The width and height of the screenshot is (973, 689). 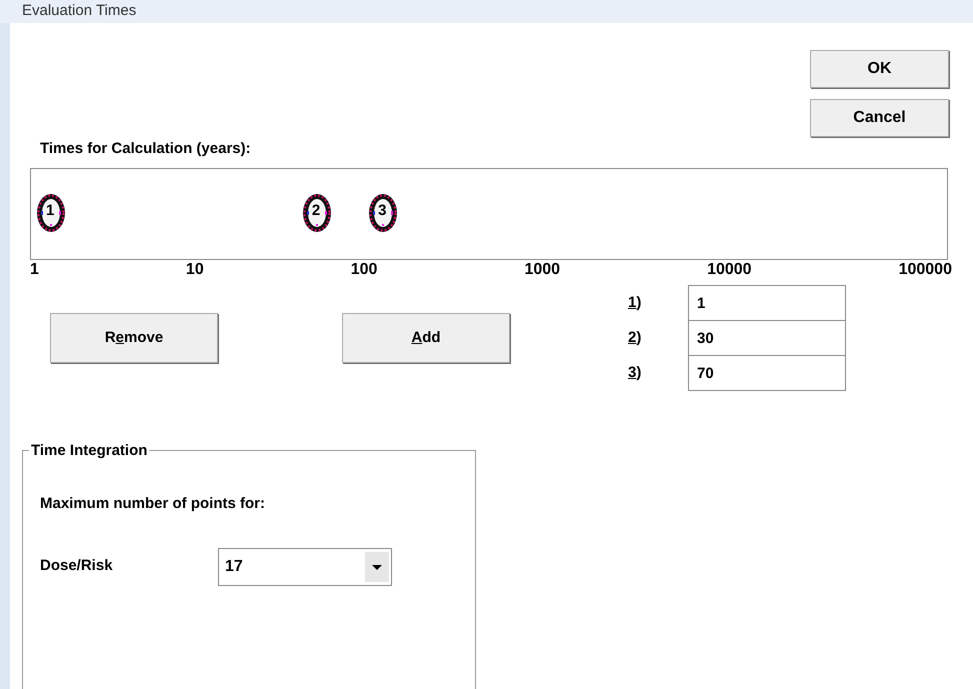 I want to click on action-button: Add, so click(x=426, y=338).